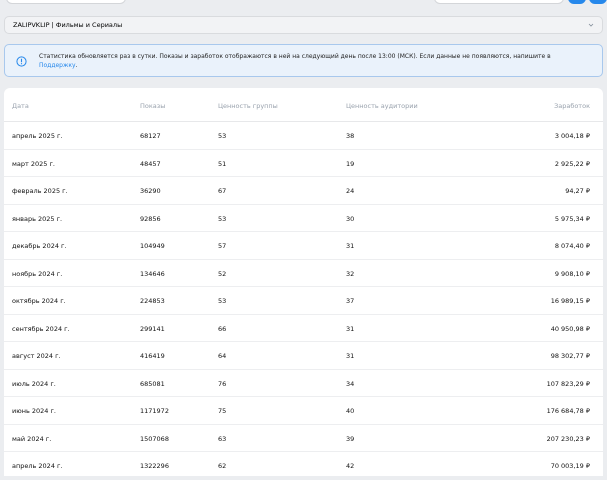  I want to click on table-row: август 2024 г. 416419 64 31 98 302,77 ₽, so click(303, 356).